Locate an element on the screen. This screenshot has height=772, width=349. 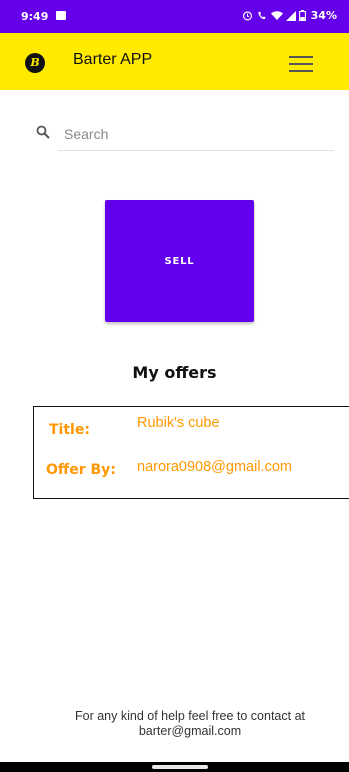
app-title: Barter APP is located at coordinates (113, 59).